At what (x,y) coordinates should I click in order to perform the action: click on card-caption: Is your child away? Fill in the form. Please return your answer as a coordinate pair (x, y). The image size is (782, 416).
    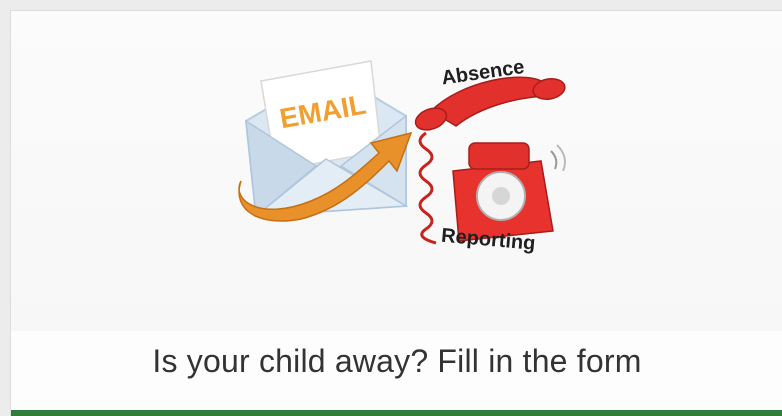
    Looking at the image, I should click on (396, 361).